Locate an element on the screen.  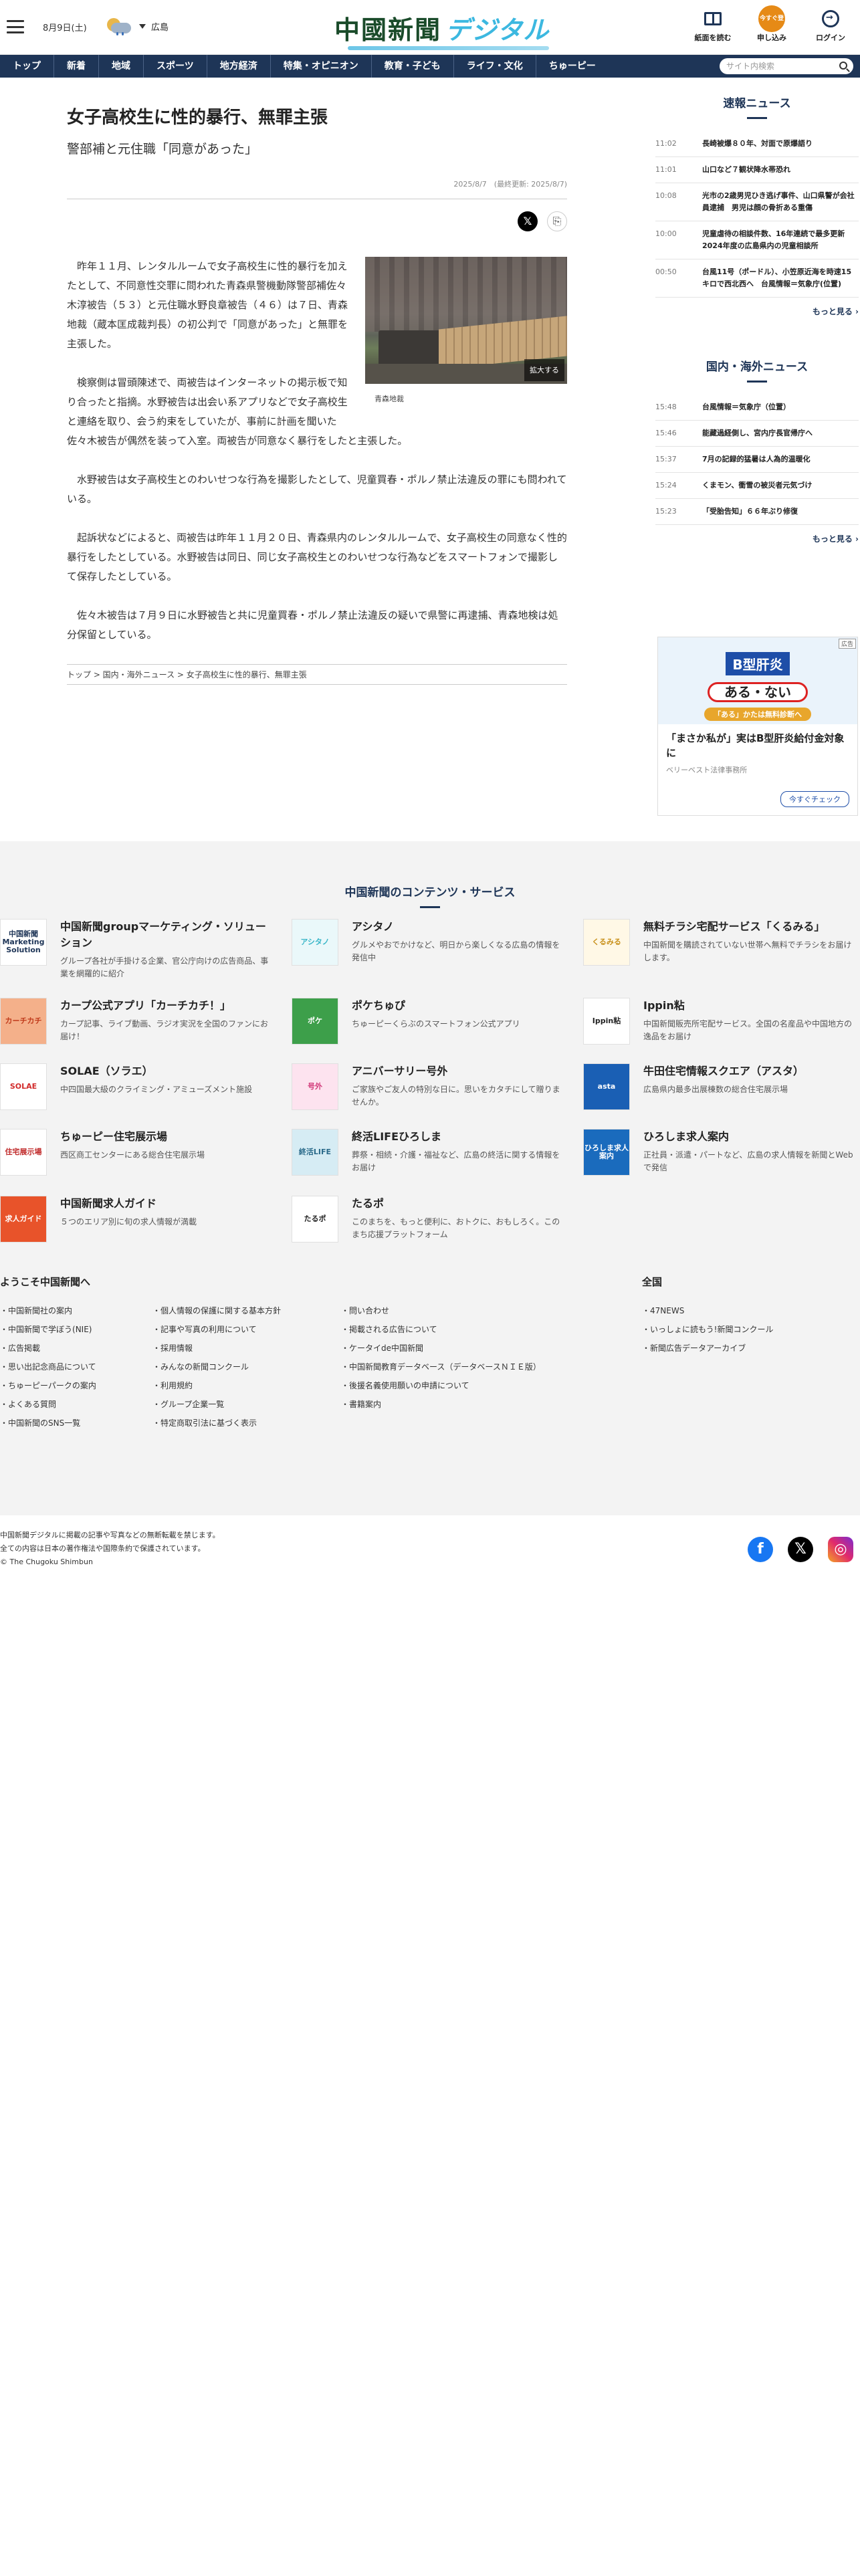
news-headline: 光市の2歳男児ひき逃げ事件、山口県警が会社員逮捕 男児は顔の骨折ある重傷 is located at coordinates (780, 202).